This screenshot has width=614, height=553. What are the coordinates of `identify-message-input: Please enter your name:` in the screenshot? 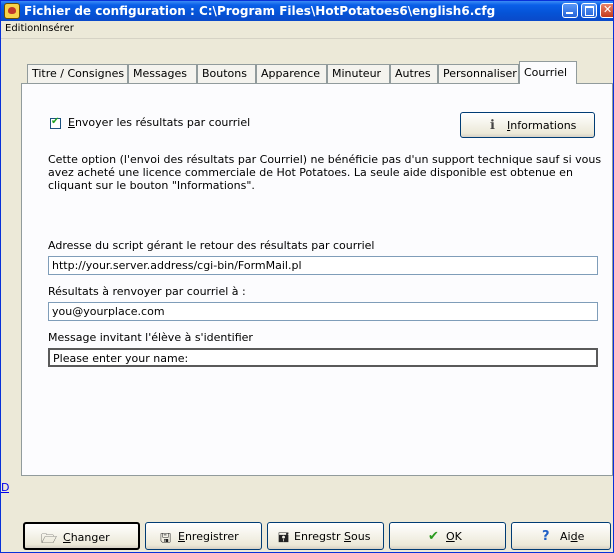 It's located at (323, 357).